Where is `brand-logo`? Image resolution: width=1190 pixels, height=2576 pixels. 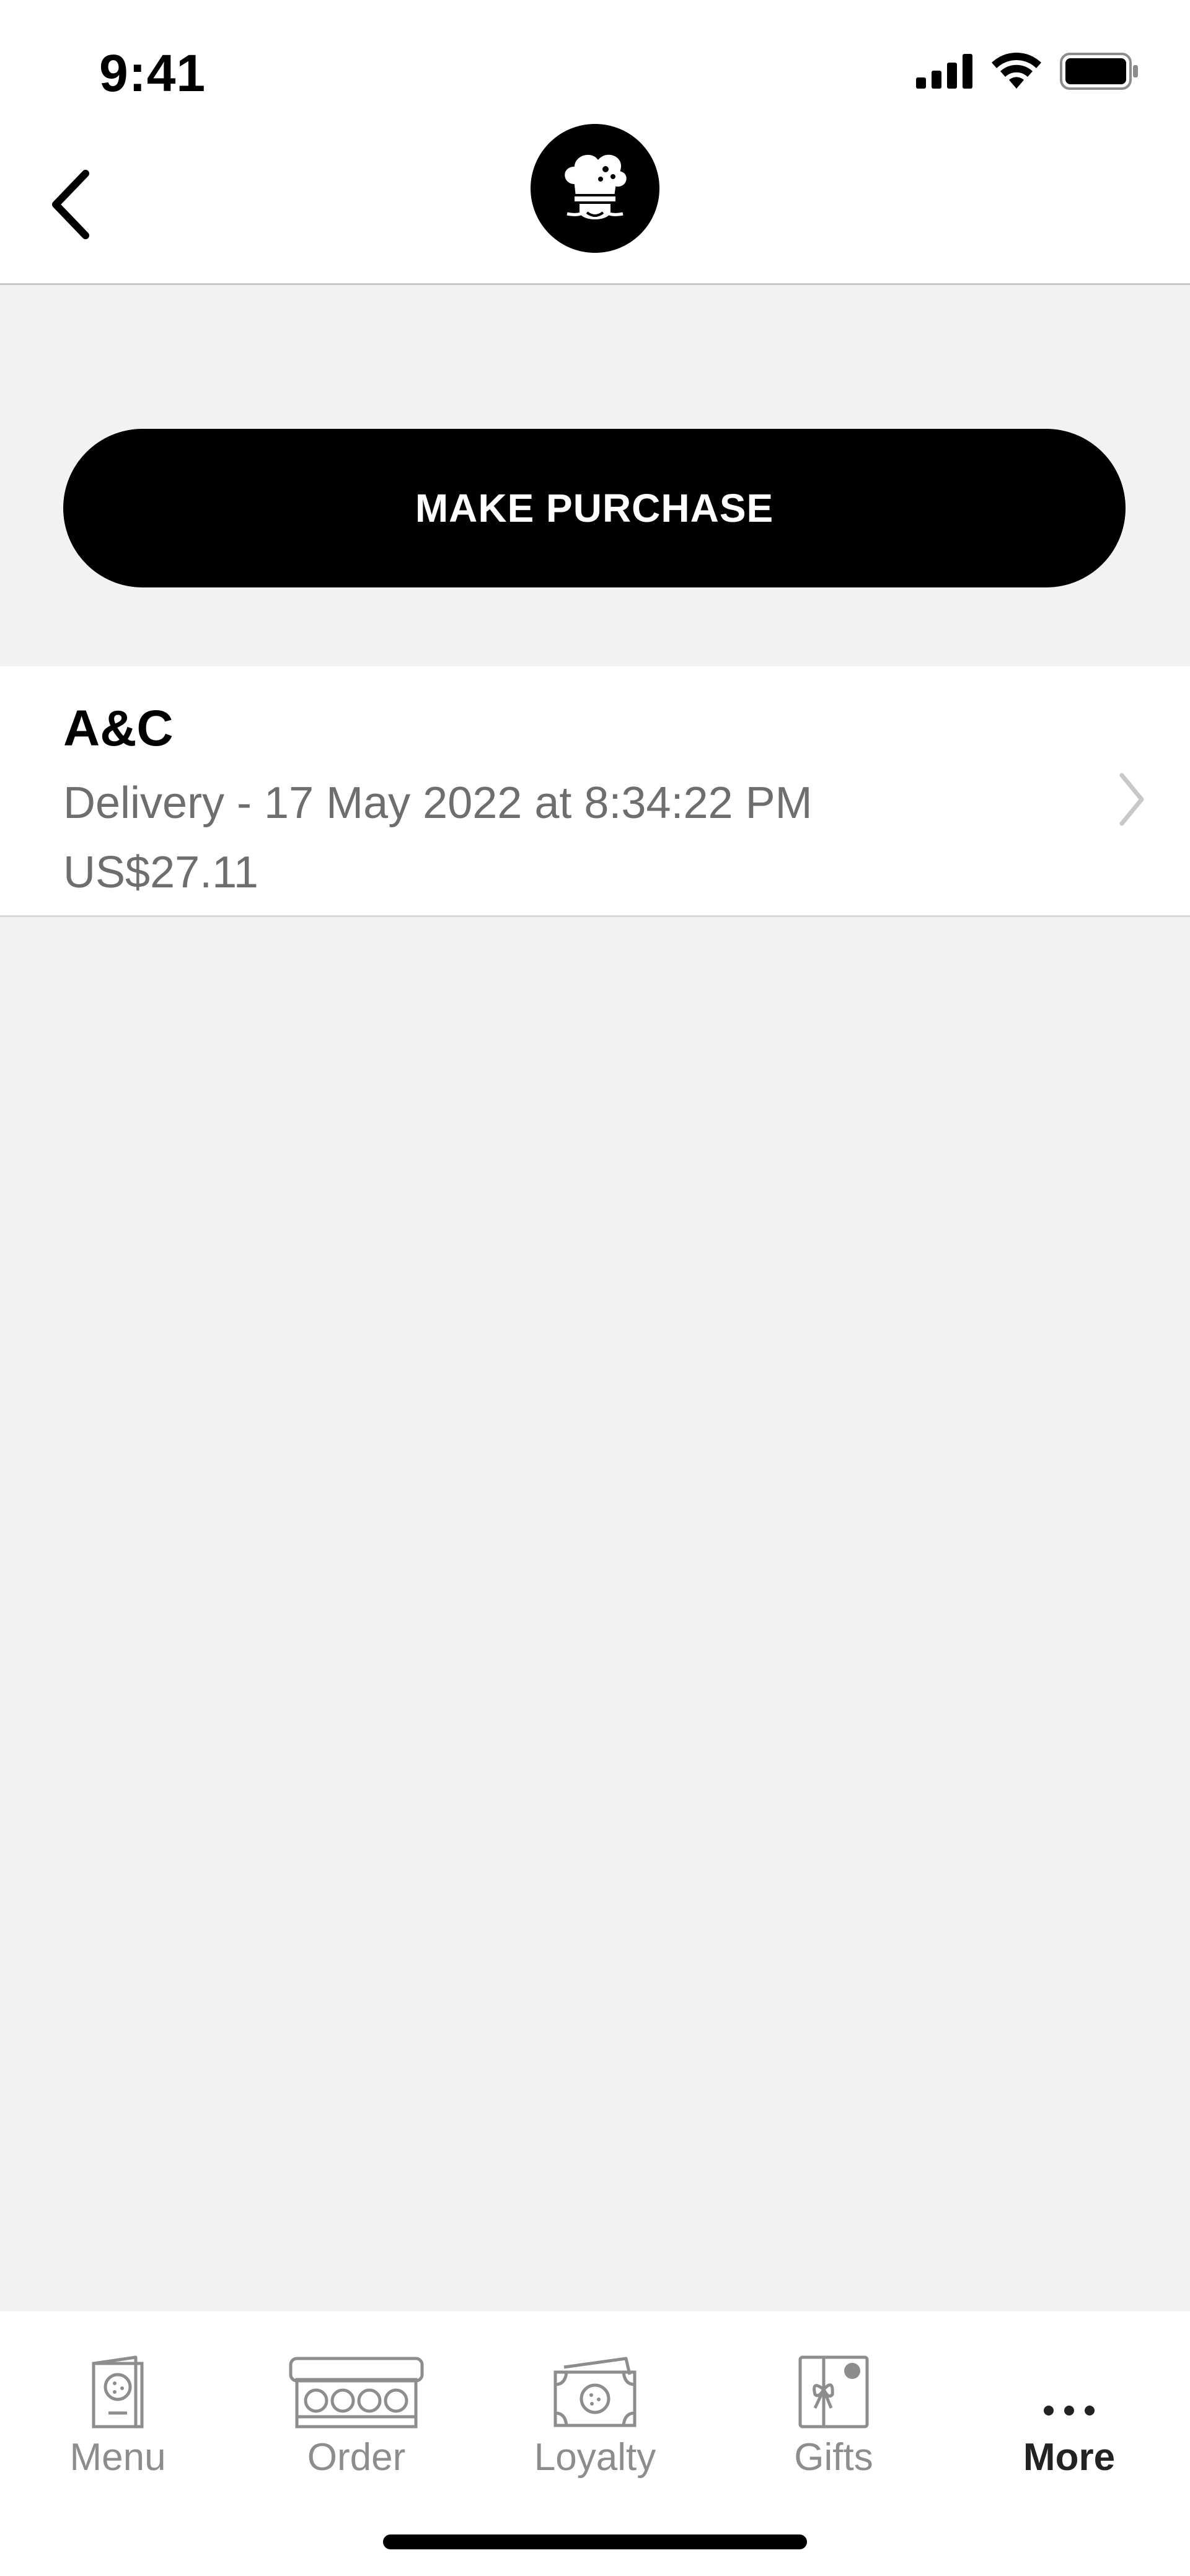 brand-logo is located at coordinates (595, 188).